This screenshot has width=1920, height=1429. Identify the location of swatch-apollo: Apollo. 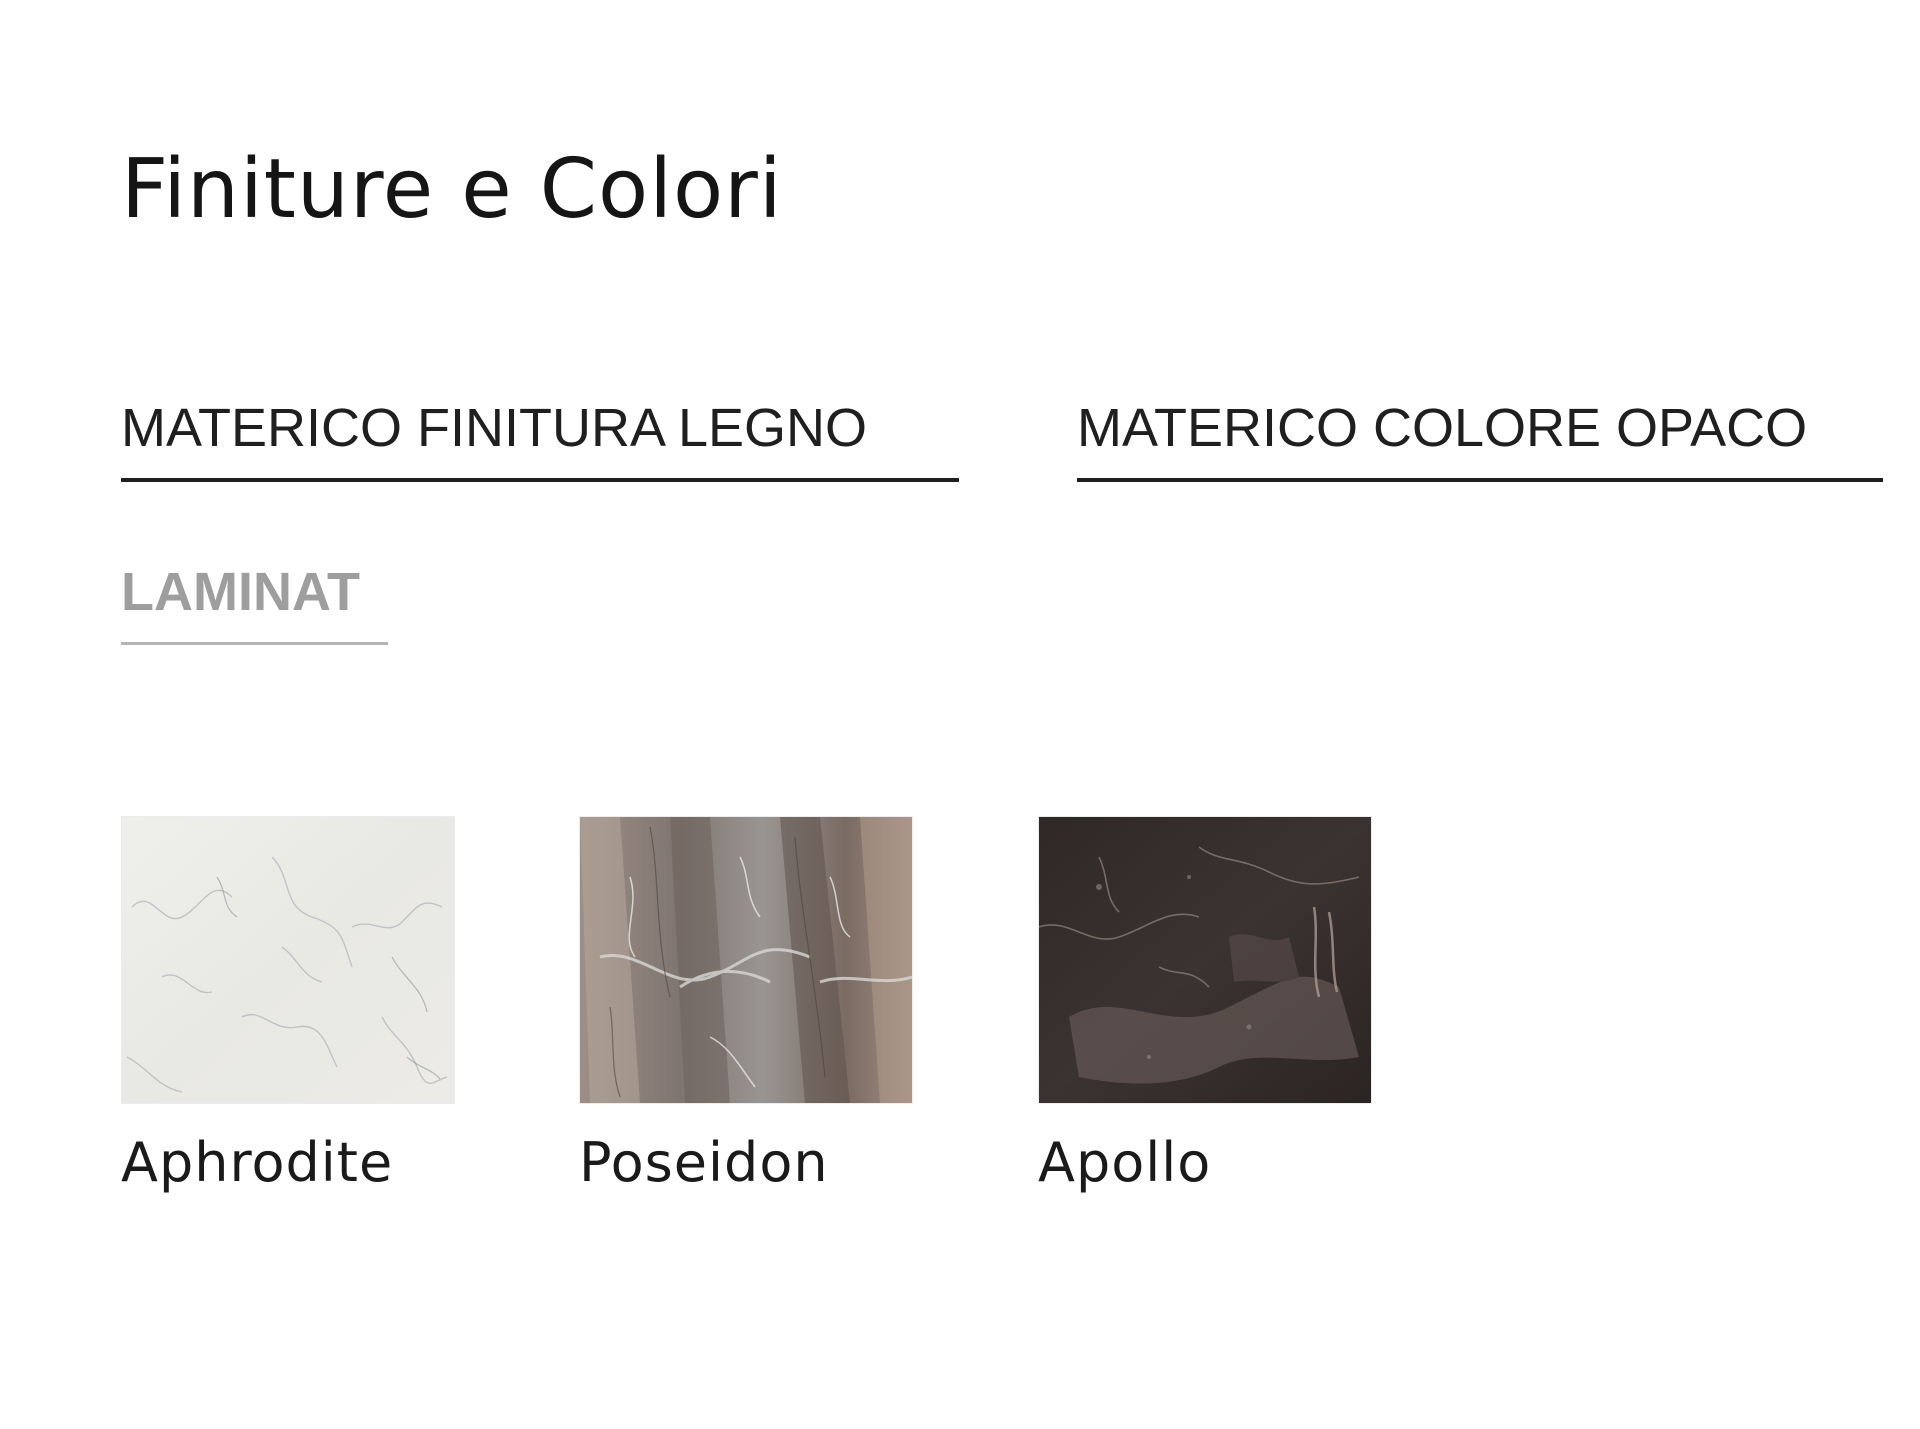
(1205, 1007).